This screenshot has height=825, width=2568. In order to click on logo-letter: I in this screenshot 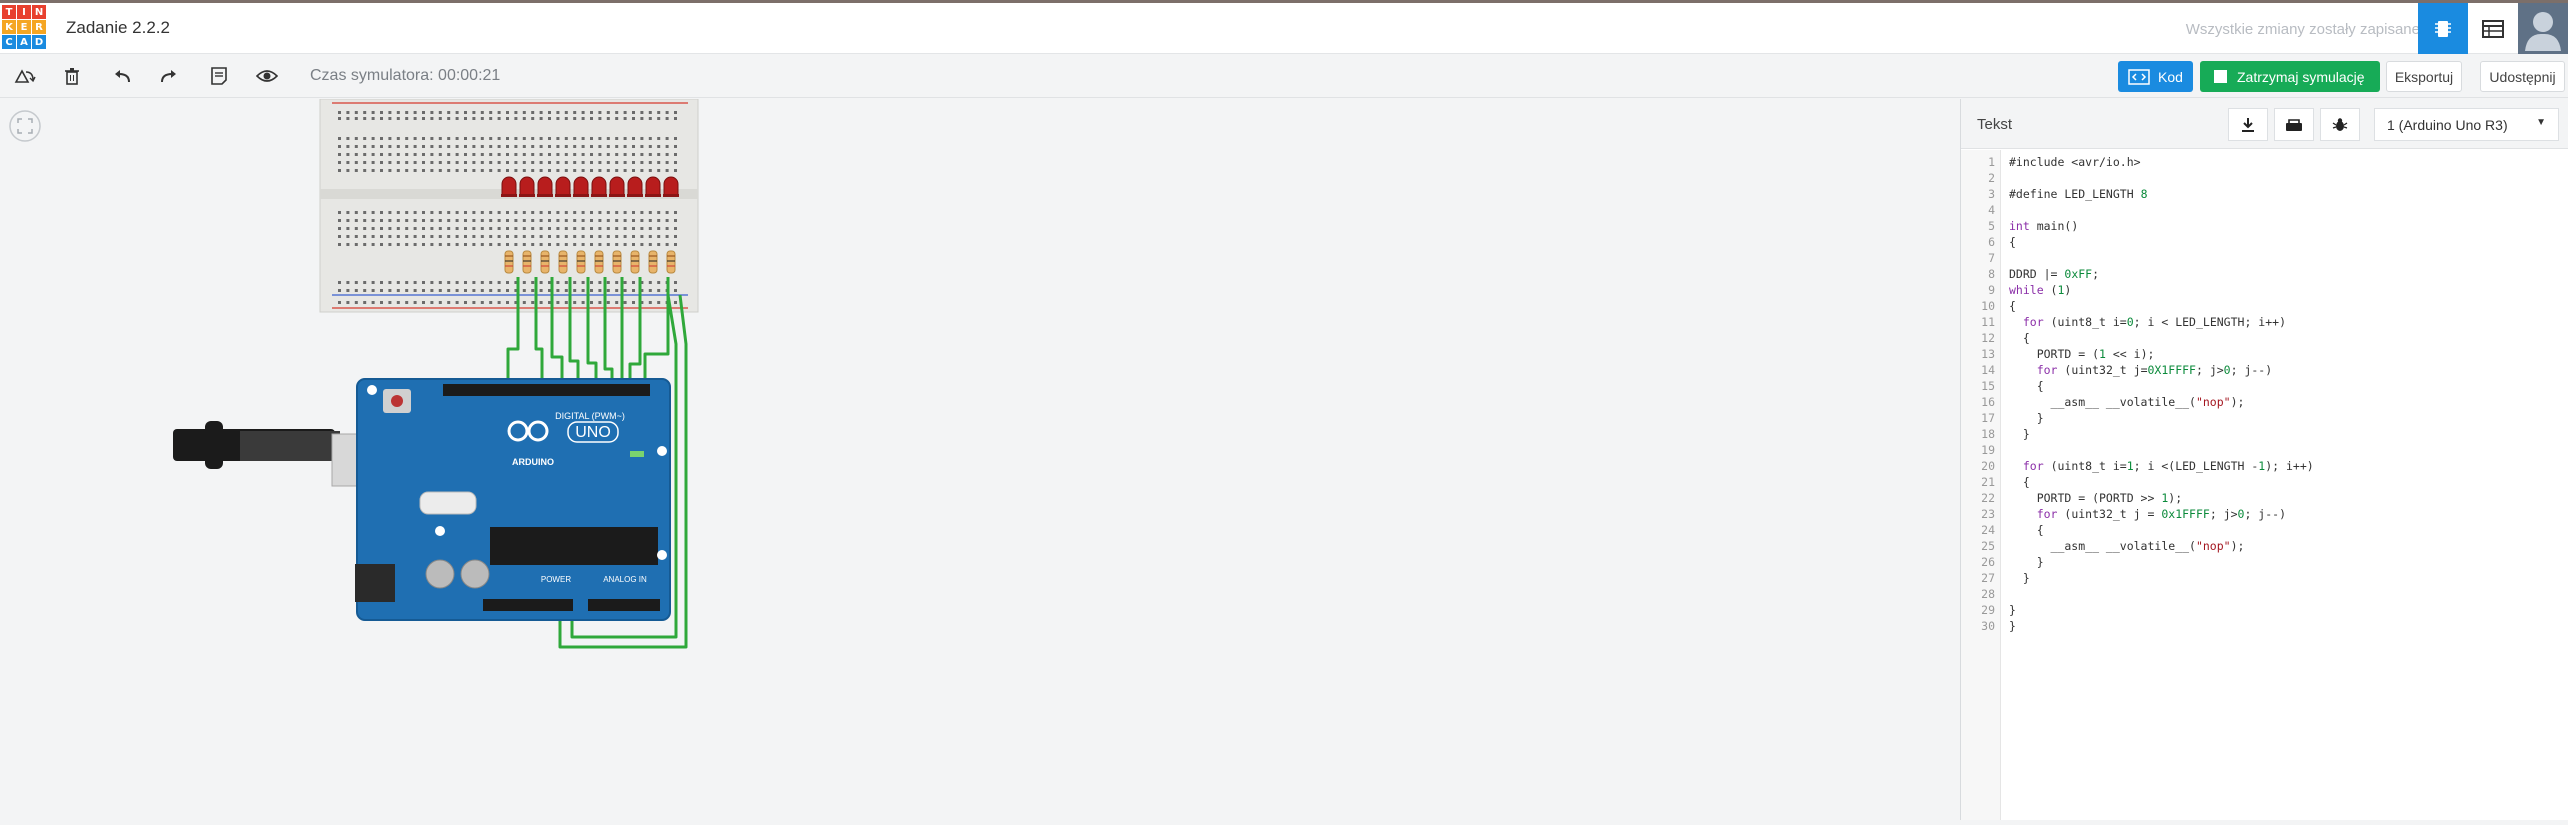, I will do `click(24, 12)`.